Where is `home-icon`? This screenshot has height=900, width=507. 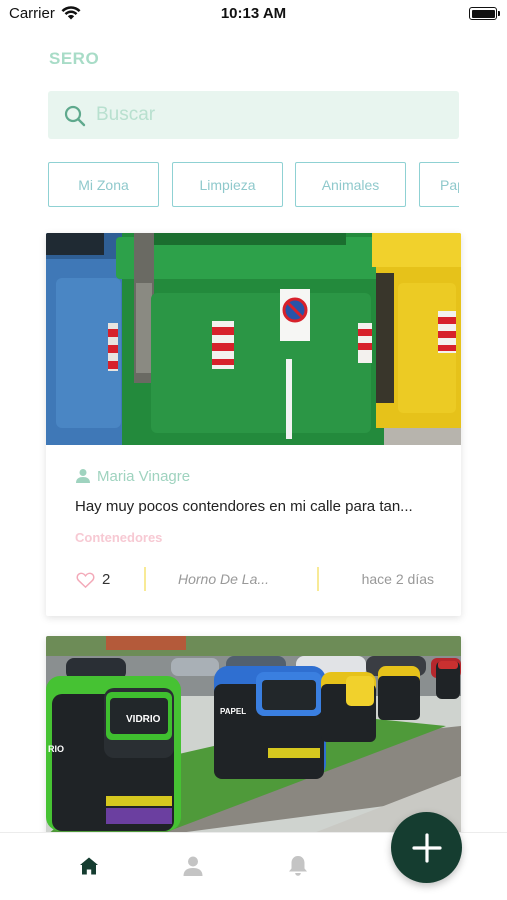
home-icon is located at coordinates (89, 866).